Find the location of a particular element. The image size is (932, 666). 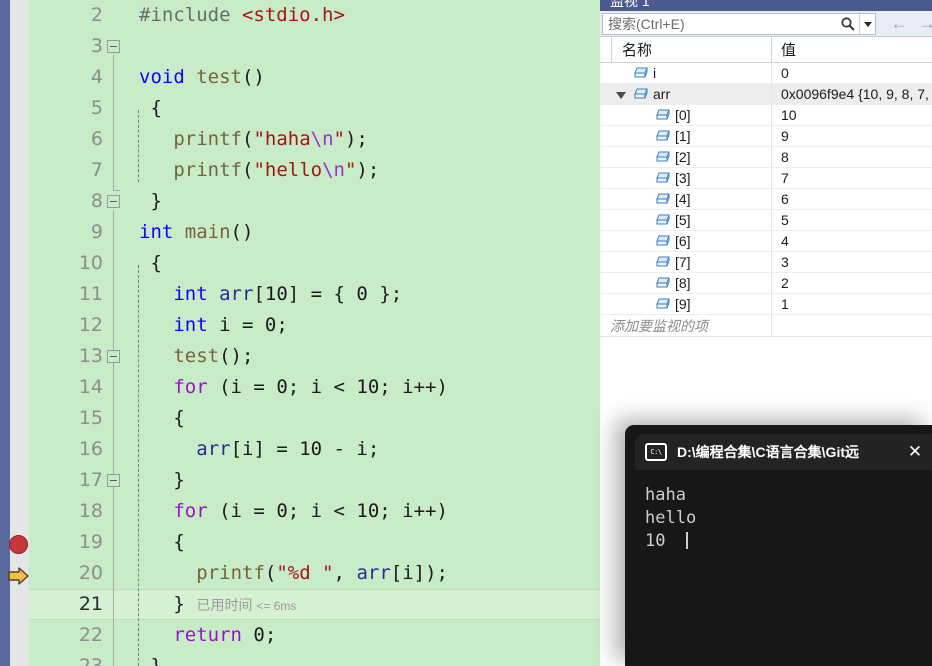

watch-row-name-cell: [9] is located at coordinates (686, 304).